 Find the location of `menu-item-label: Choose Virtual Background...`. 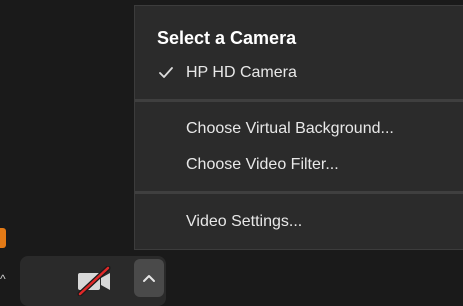

menu-item-label: Choose Virtual Background... is located at coordinates (290, 128).